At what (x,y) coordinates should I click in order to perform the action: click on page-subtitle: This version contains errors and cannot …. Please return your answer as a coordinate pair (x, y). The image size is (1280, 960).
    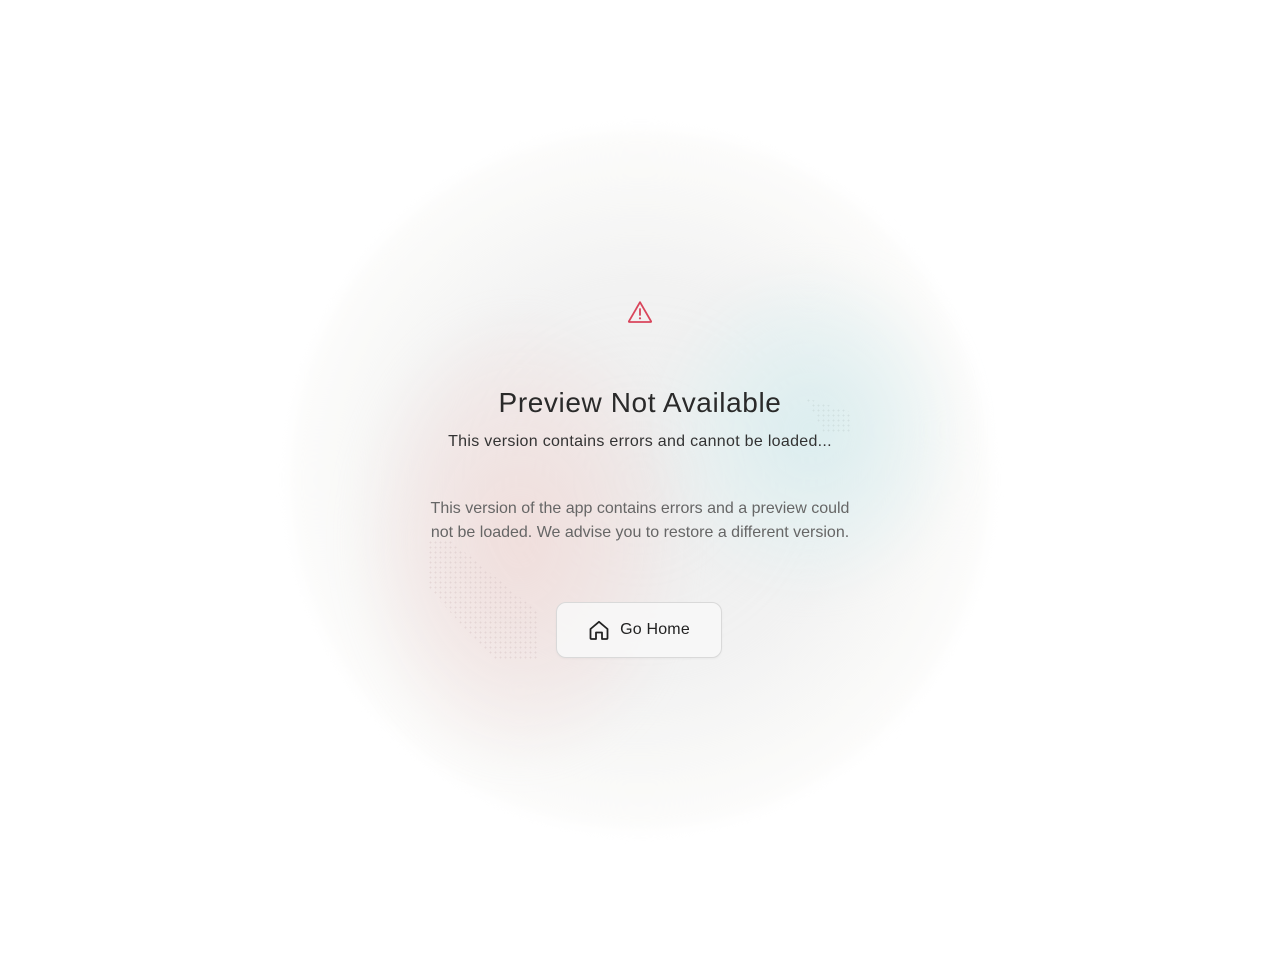
    Looking at the image, I should click on (640, 441).